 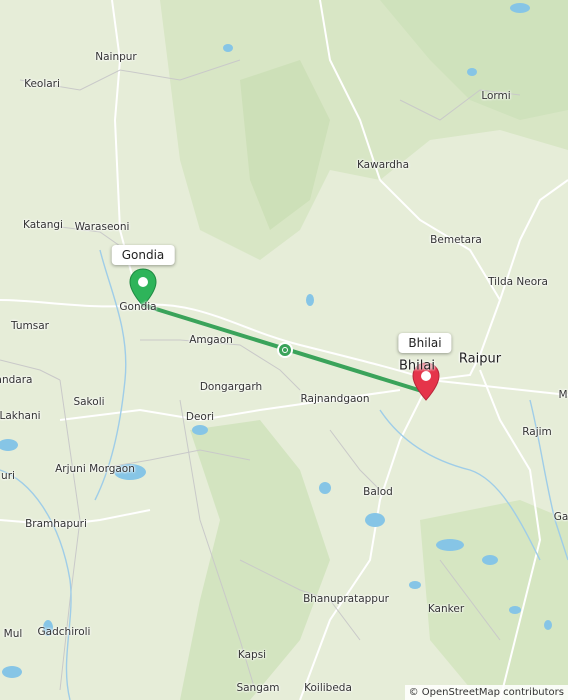 What do you see at coordinates (328, 688) in the screenshot?
I see `place-label: Koilibeda` at bounding box center [328, 688].